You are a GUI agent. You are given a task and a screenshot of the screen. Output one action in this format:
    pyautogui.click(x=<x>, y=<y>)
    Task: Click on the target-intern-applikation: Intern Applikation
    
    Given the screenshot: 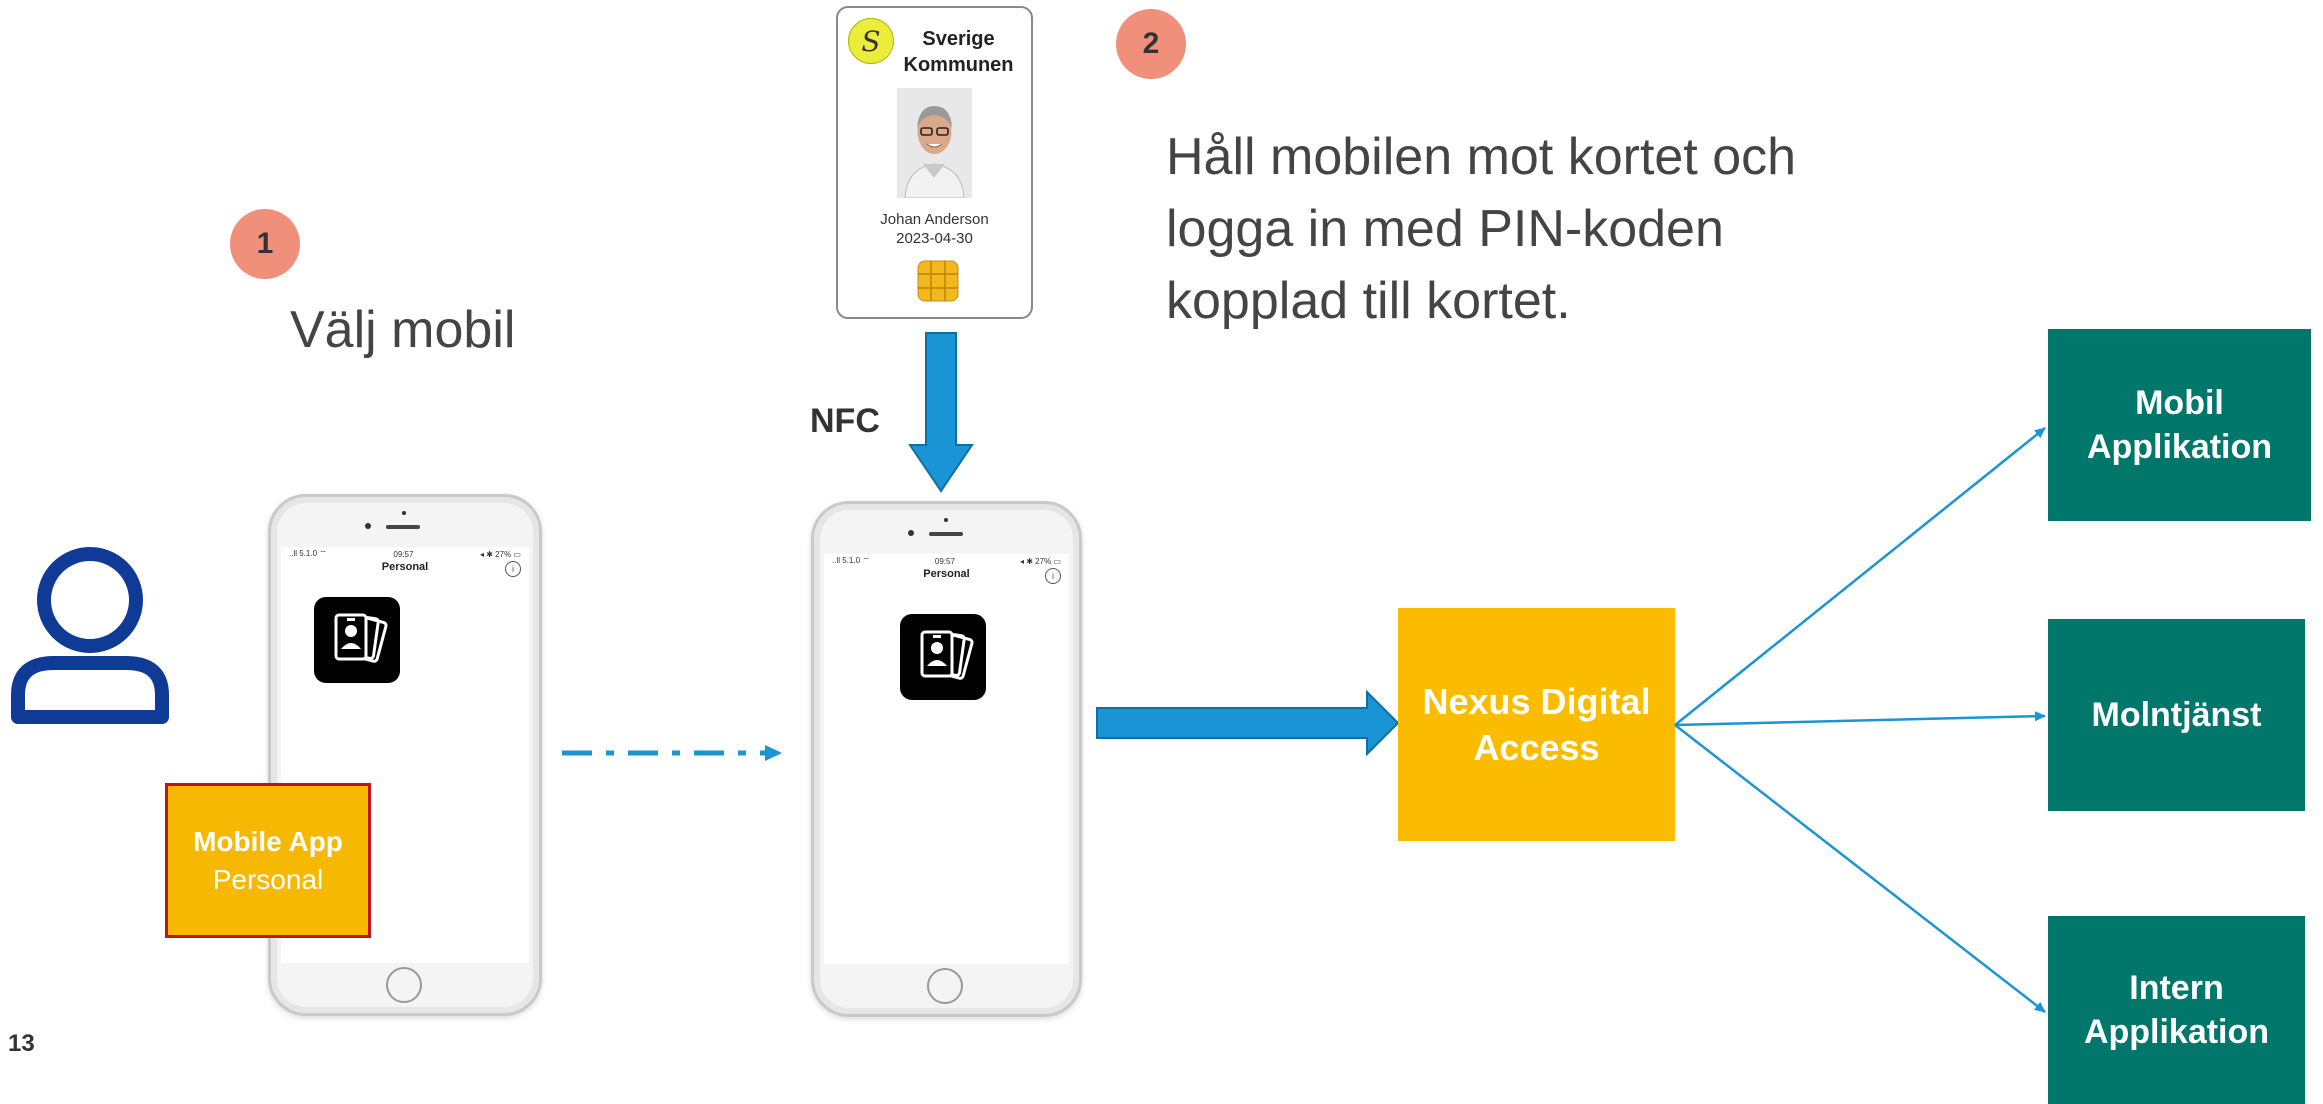 What is the action you would take?
    pyautogui.click(x=2176, y=1010)
    